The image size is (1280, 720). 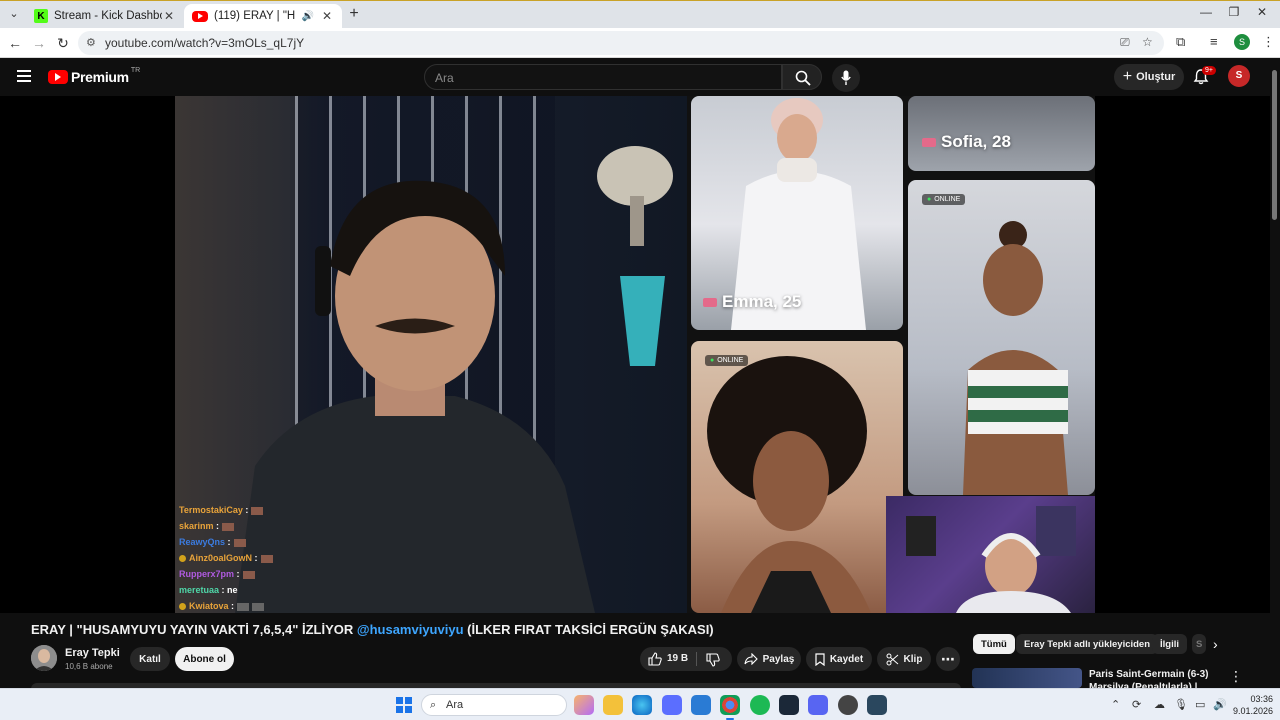 I want to click on maximize-button: ❐, so click(x=1234, y=12).